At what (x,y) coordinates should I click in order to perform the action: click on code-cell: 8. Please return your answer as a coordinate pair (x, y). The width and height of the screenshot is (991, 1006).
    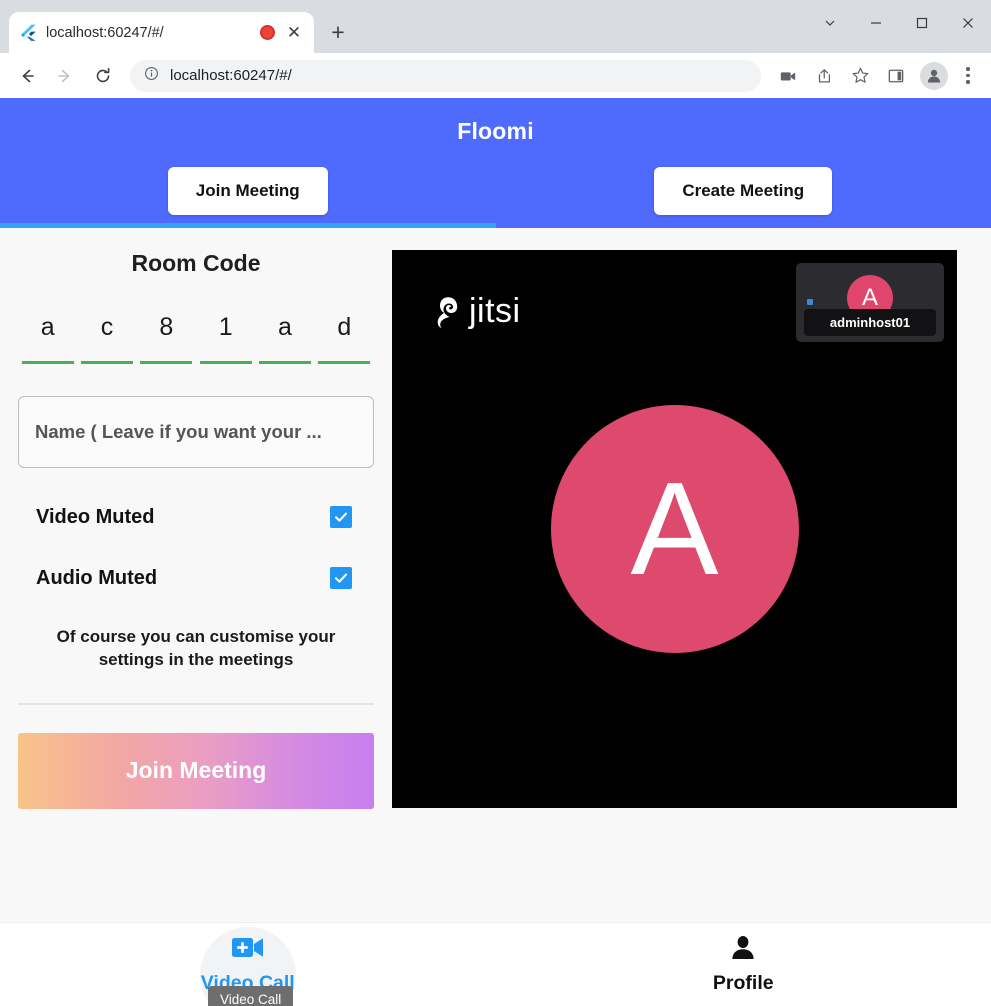
    Looking at the image, I should click on (166, 339).